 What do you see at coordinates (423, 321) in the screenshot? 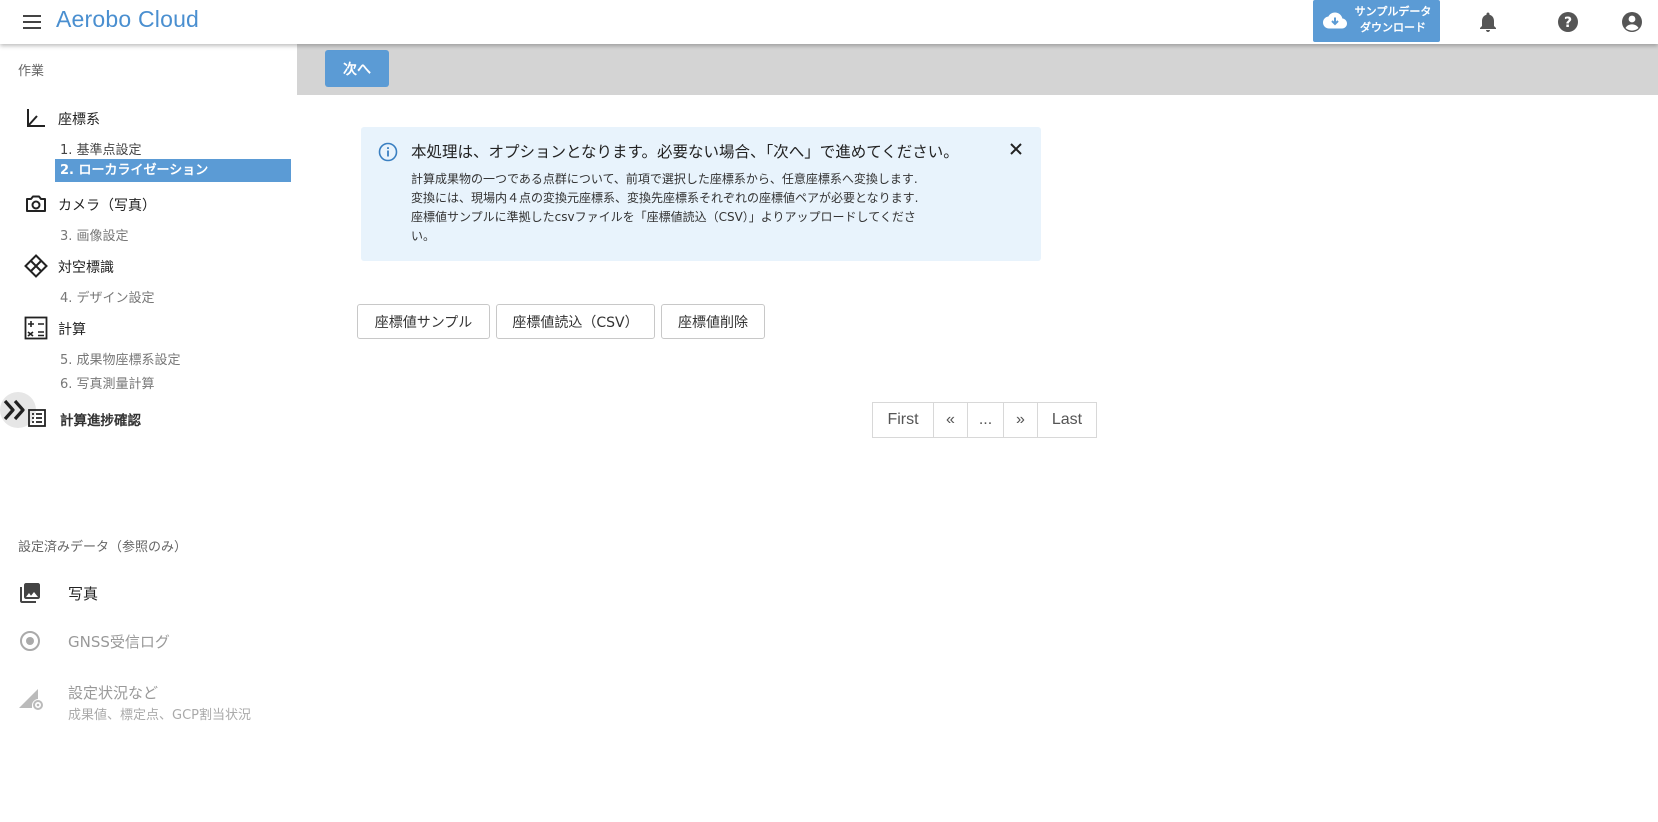
I see `coordinate-sample-button: 座標値サンプル` at bounding box center [423, 321].